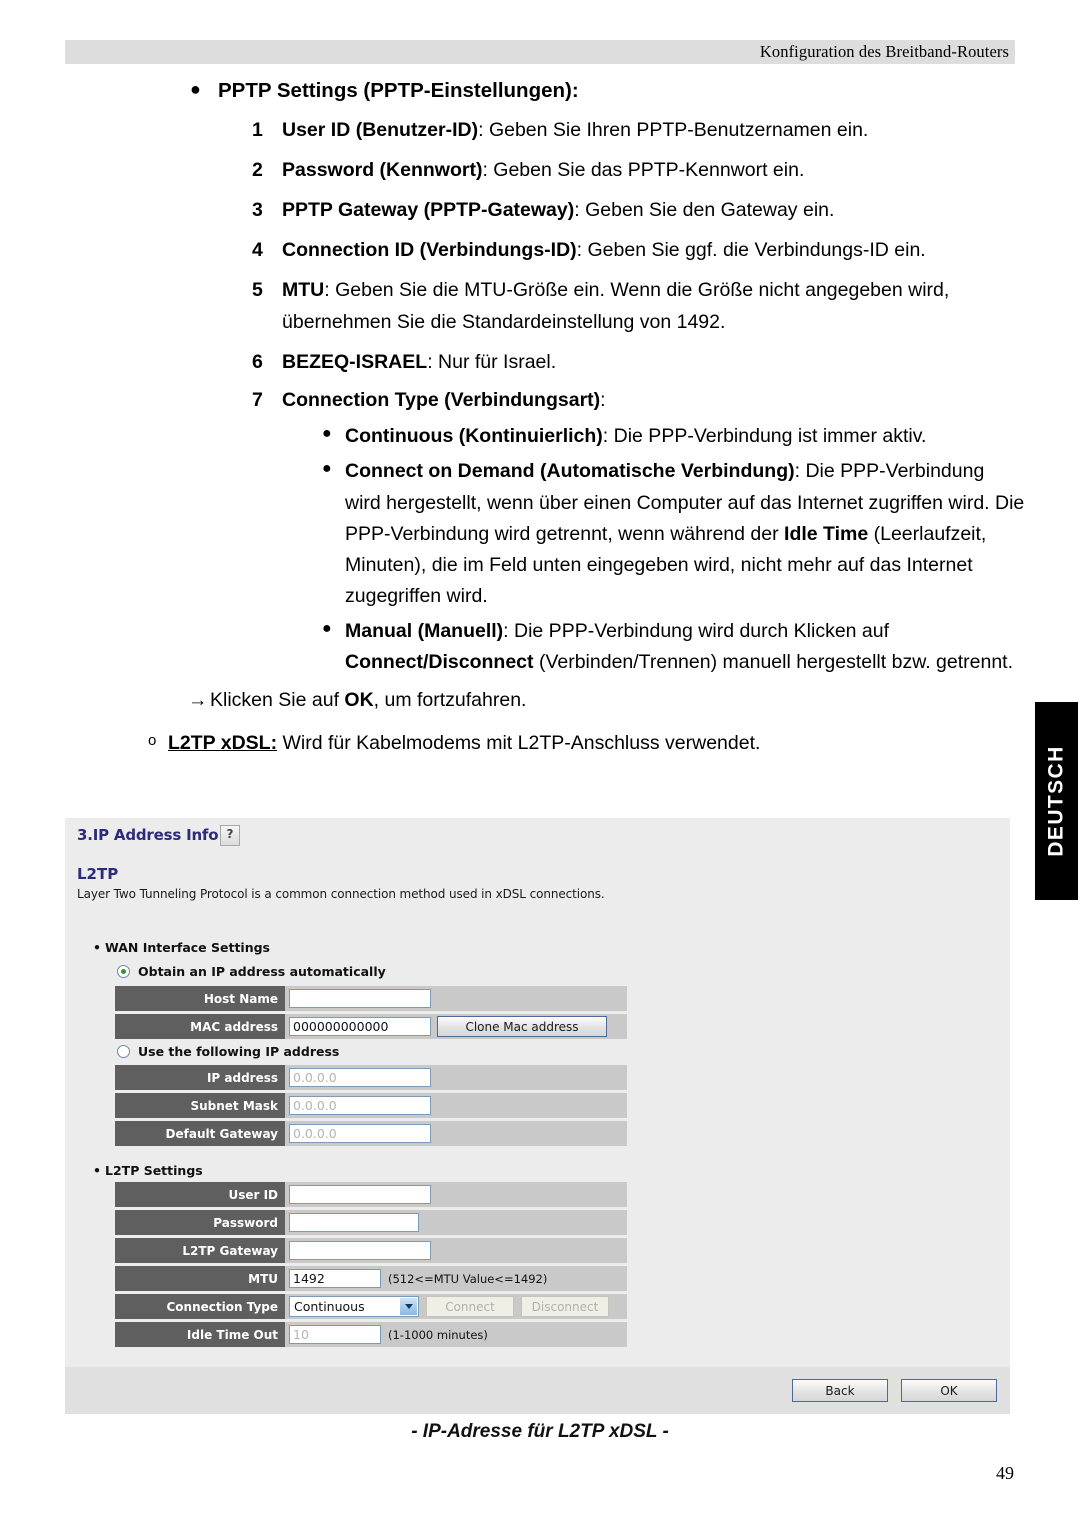 The image size is (1080, 1529). What do you see at coordinates (949, 1390) in the screenshot?
I see `ok-button: OK` at bounding box center [949, 1390].